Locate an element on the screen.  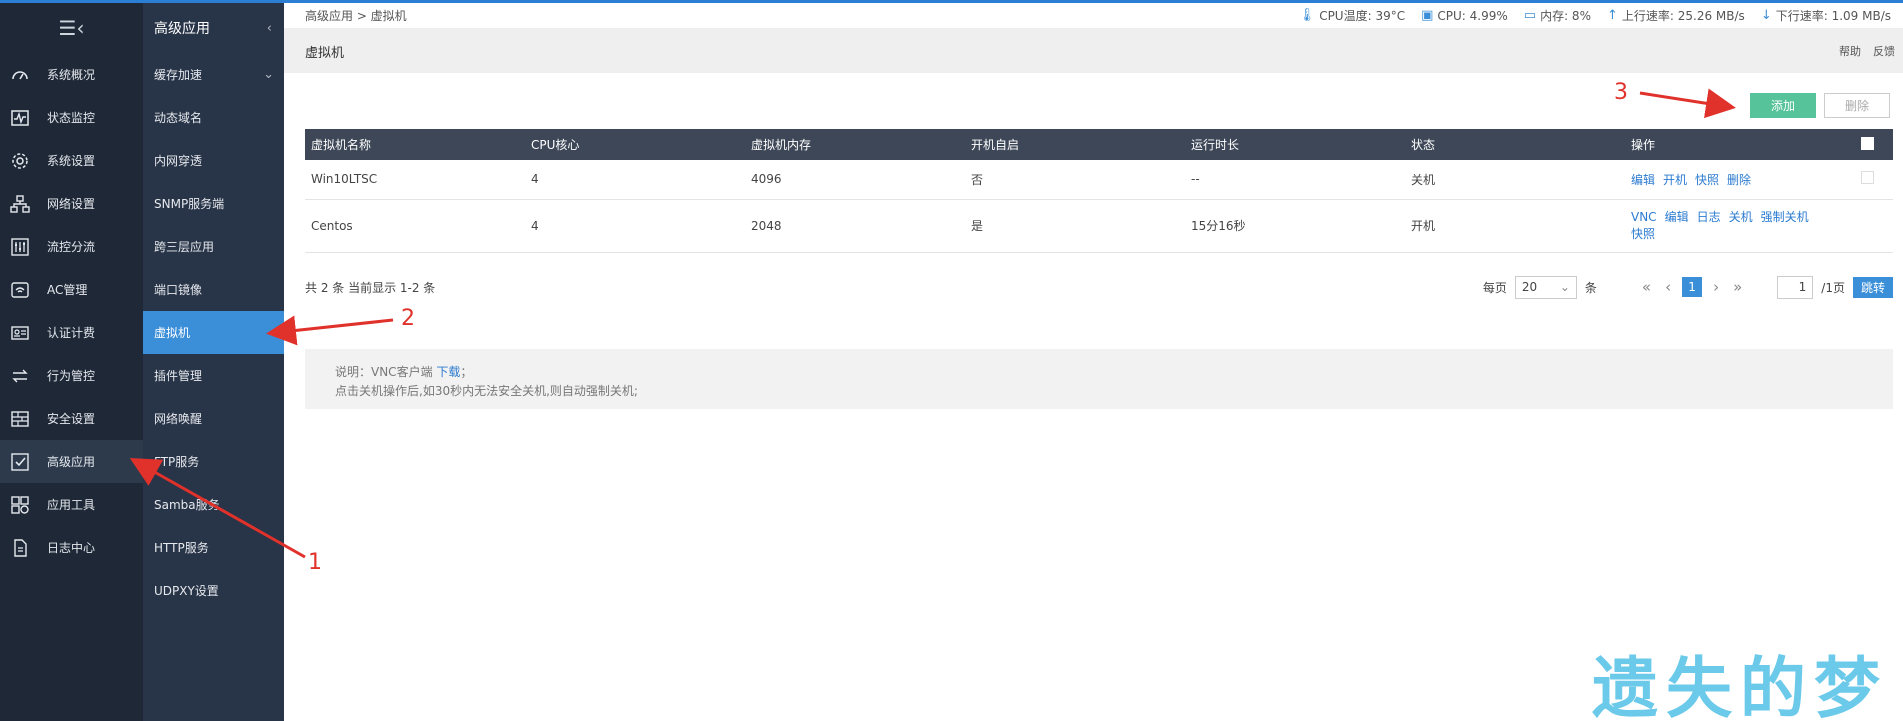
nav-item: 认证计费 is located at coordinates (71, 332).